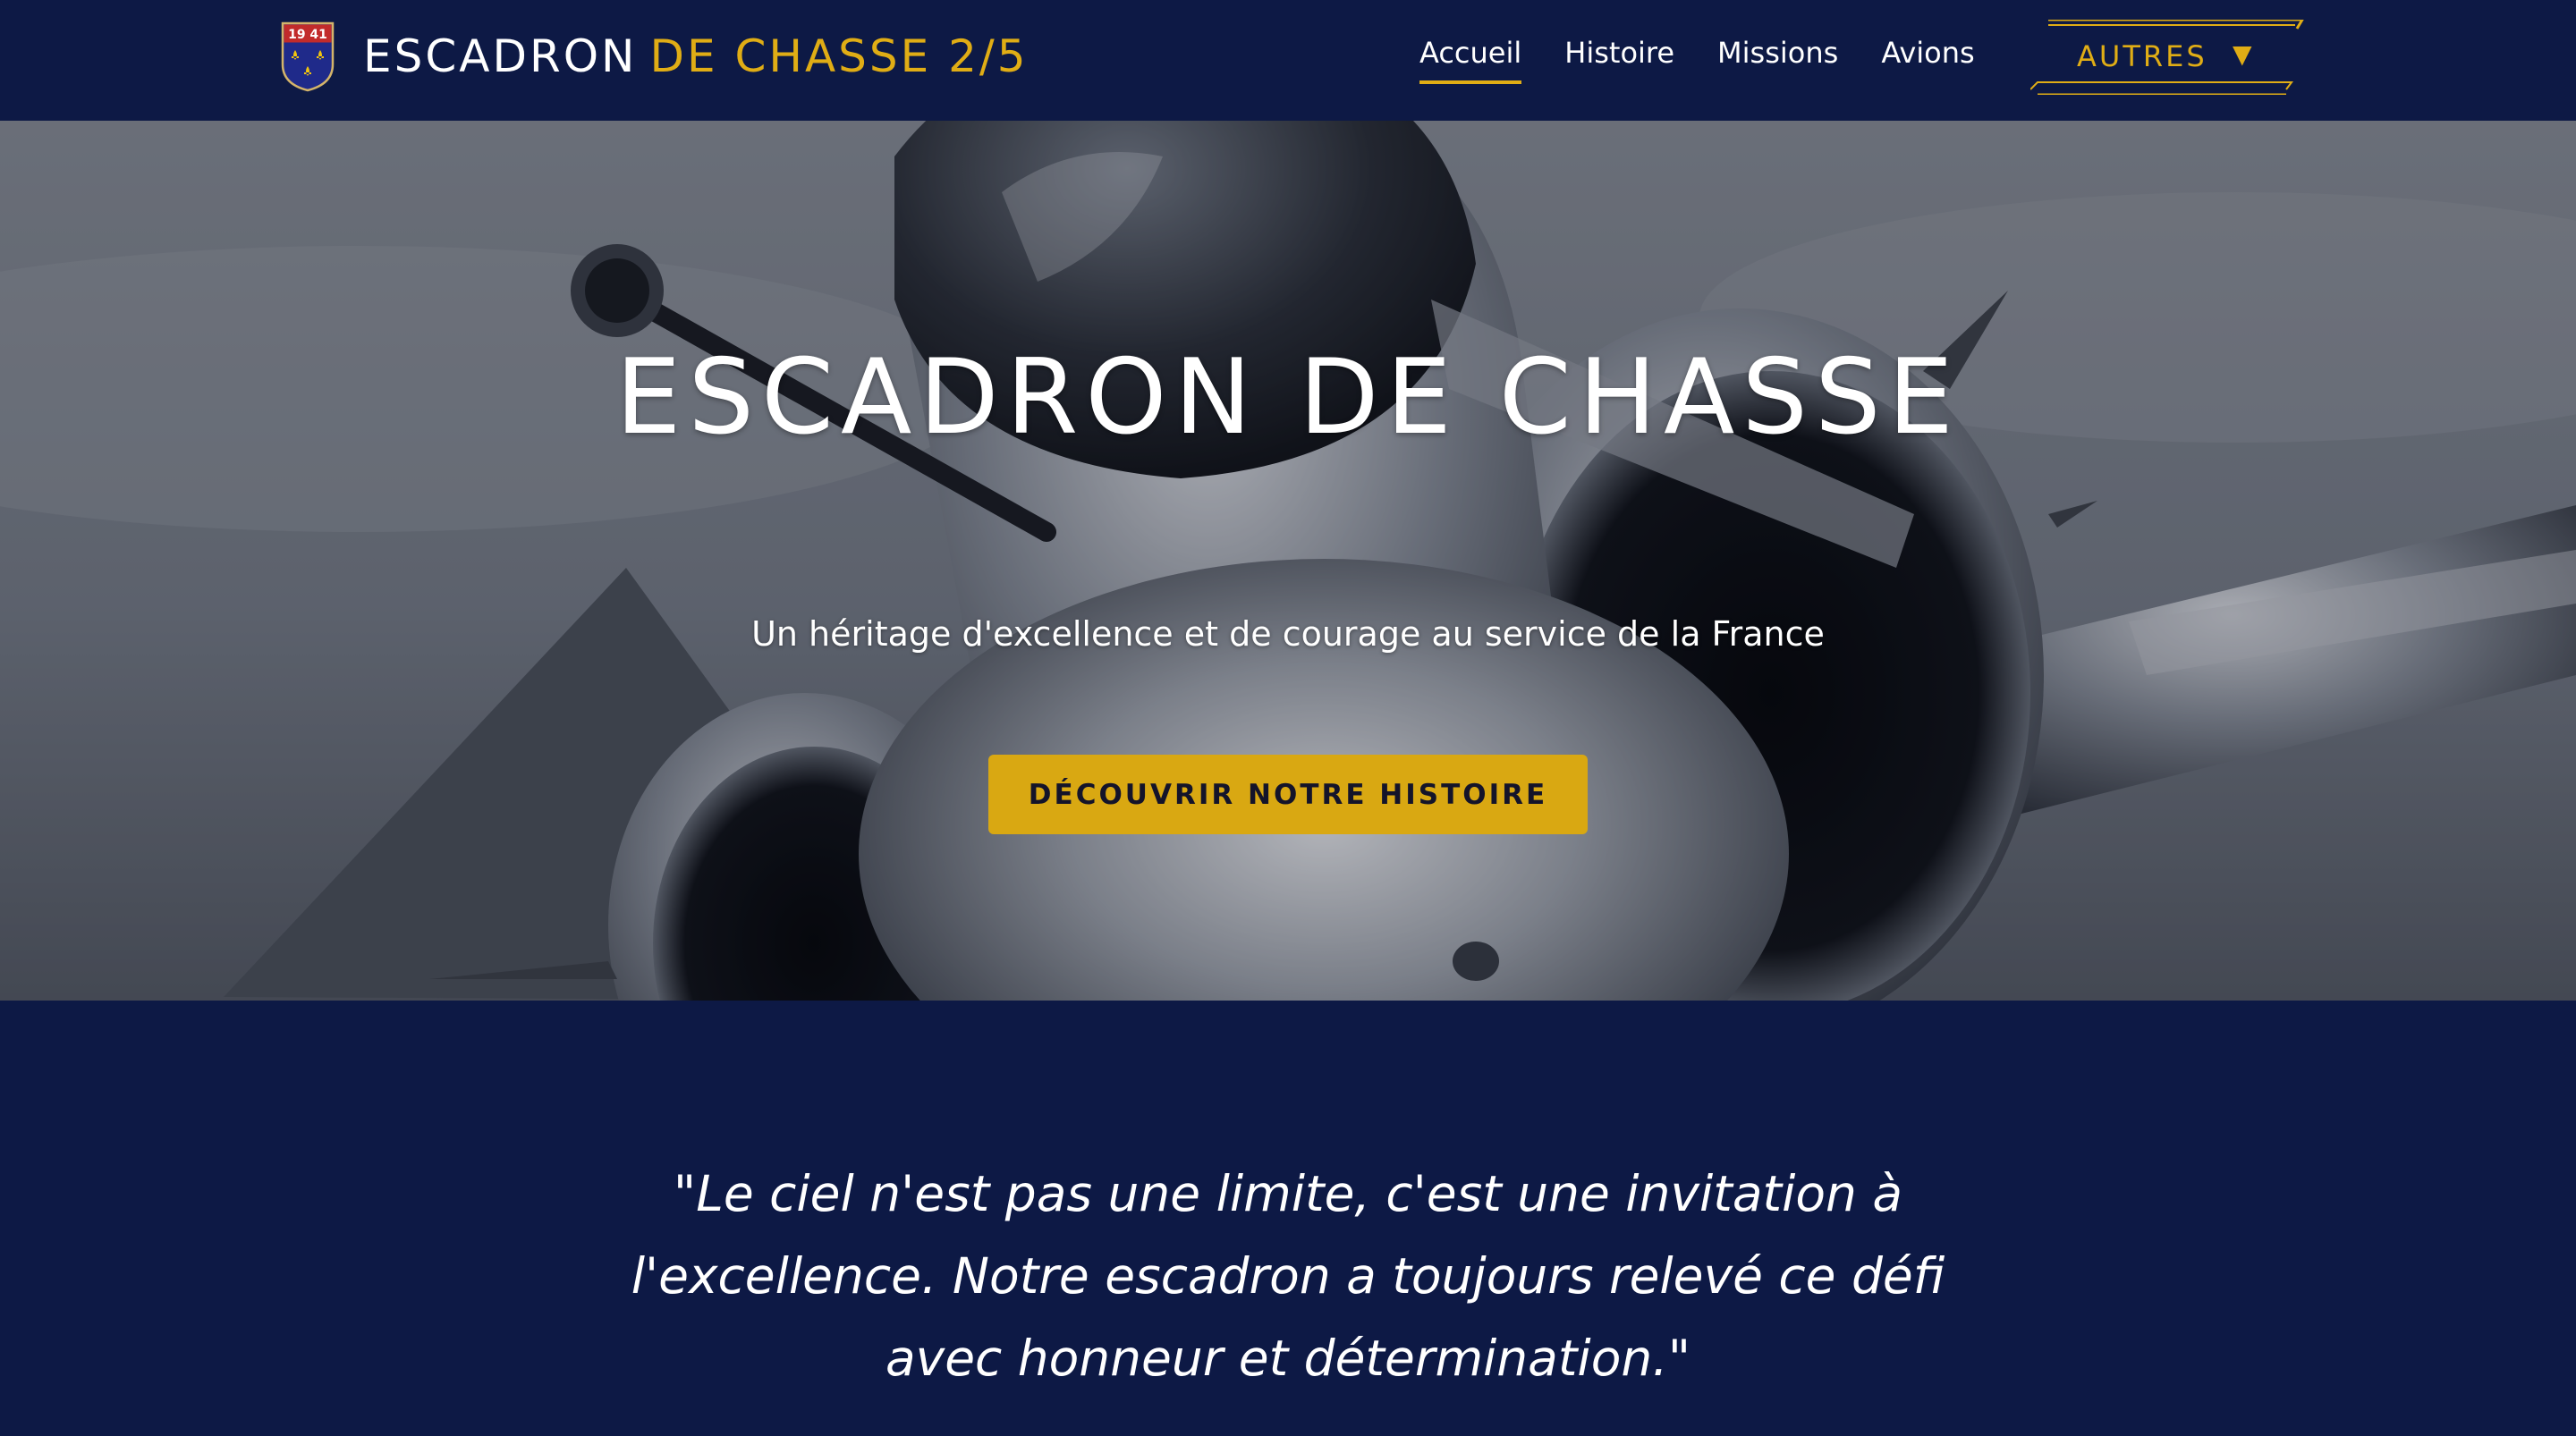 This screenshot has height=1436, width=2576. I want to click on nav-link-missions: Missions, so click(1777, 55).